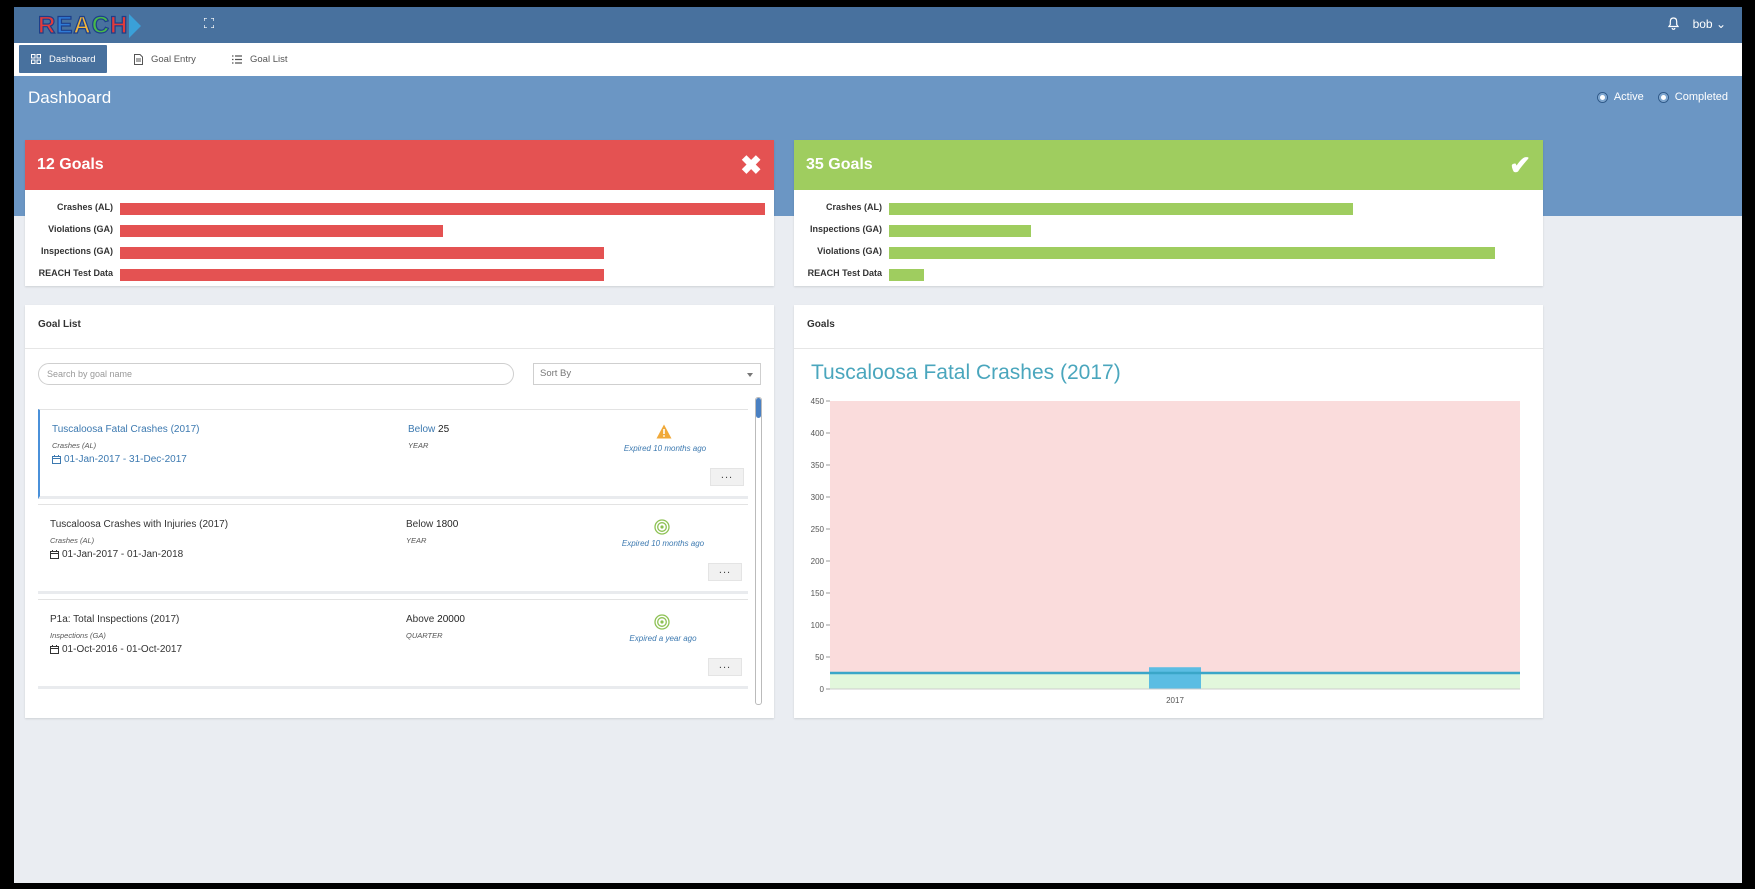 Image resolution: width=1755 pixels, height=889 pixels. I want to click on goal-name: Tuscaloosa Crashes with Injuries (2017), so click(139, 524).